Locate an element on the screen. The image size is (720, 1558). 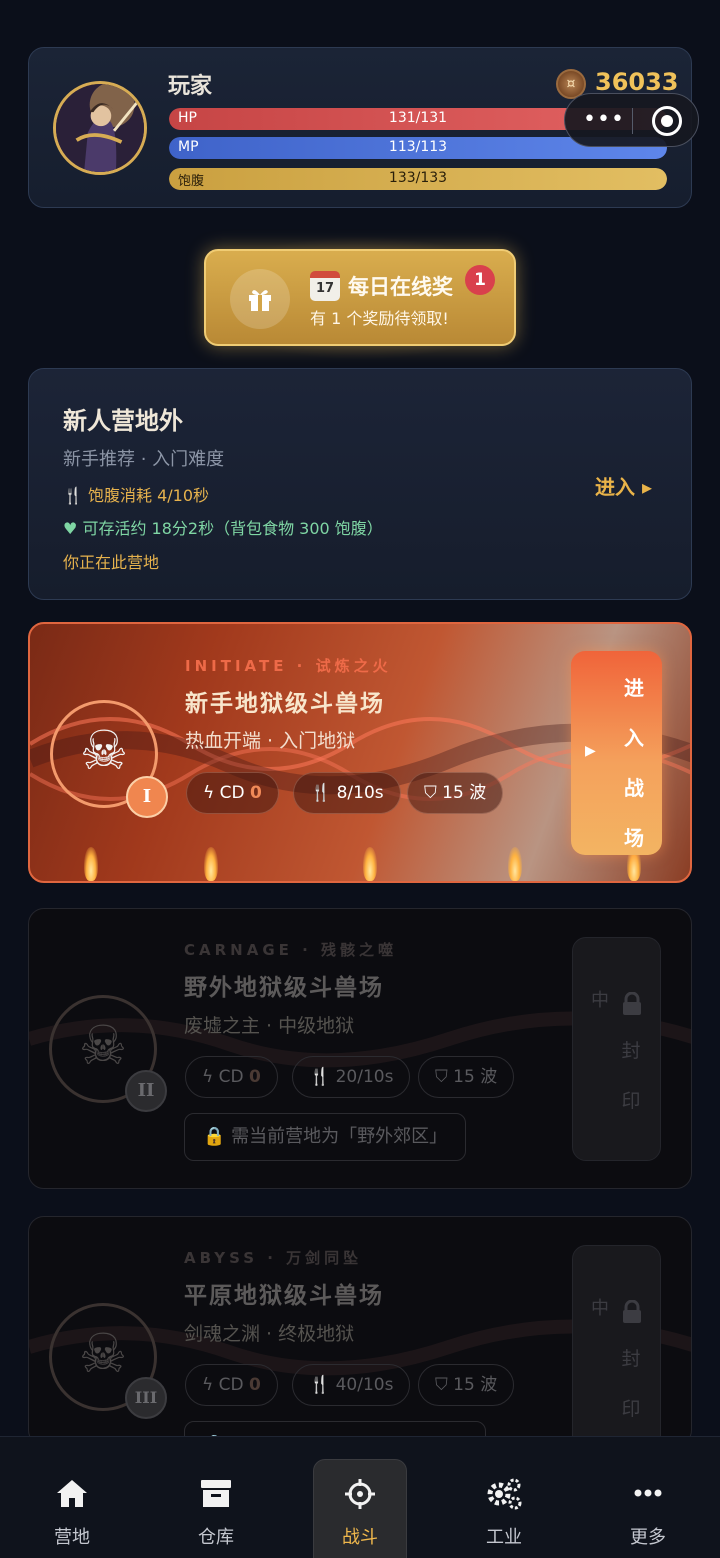
nav-label: 营地 is located at coordinates (72, 1537).